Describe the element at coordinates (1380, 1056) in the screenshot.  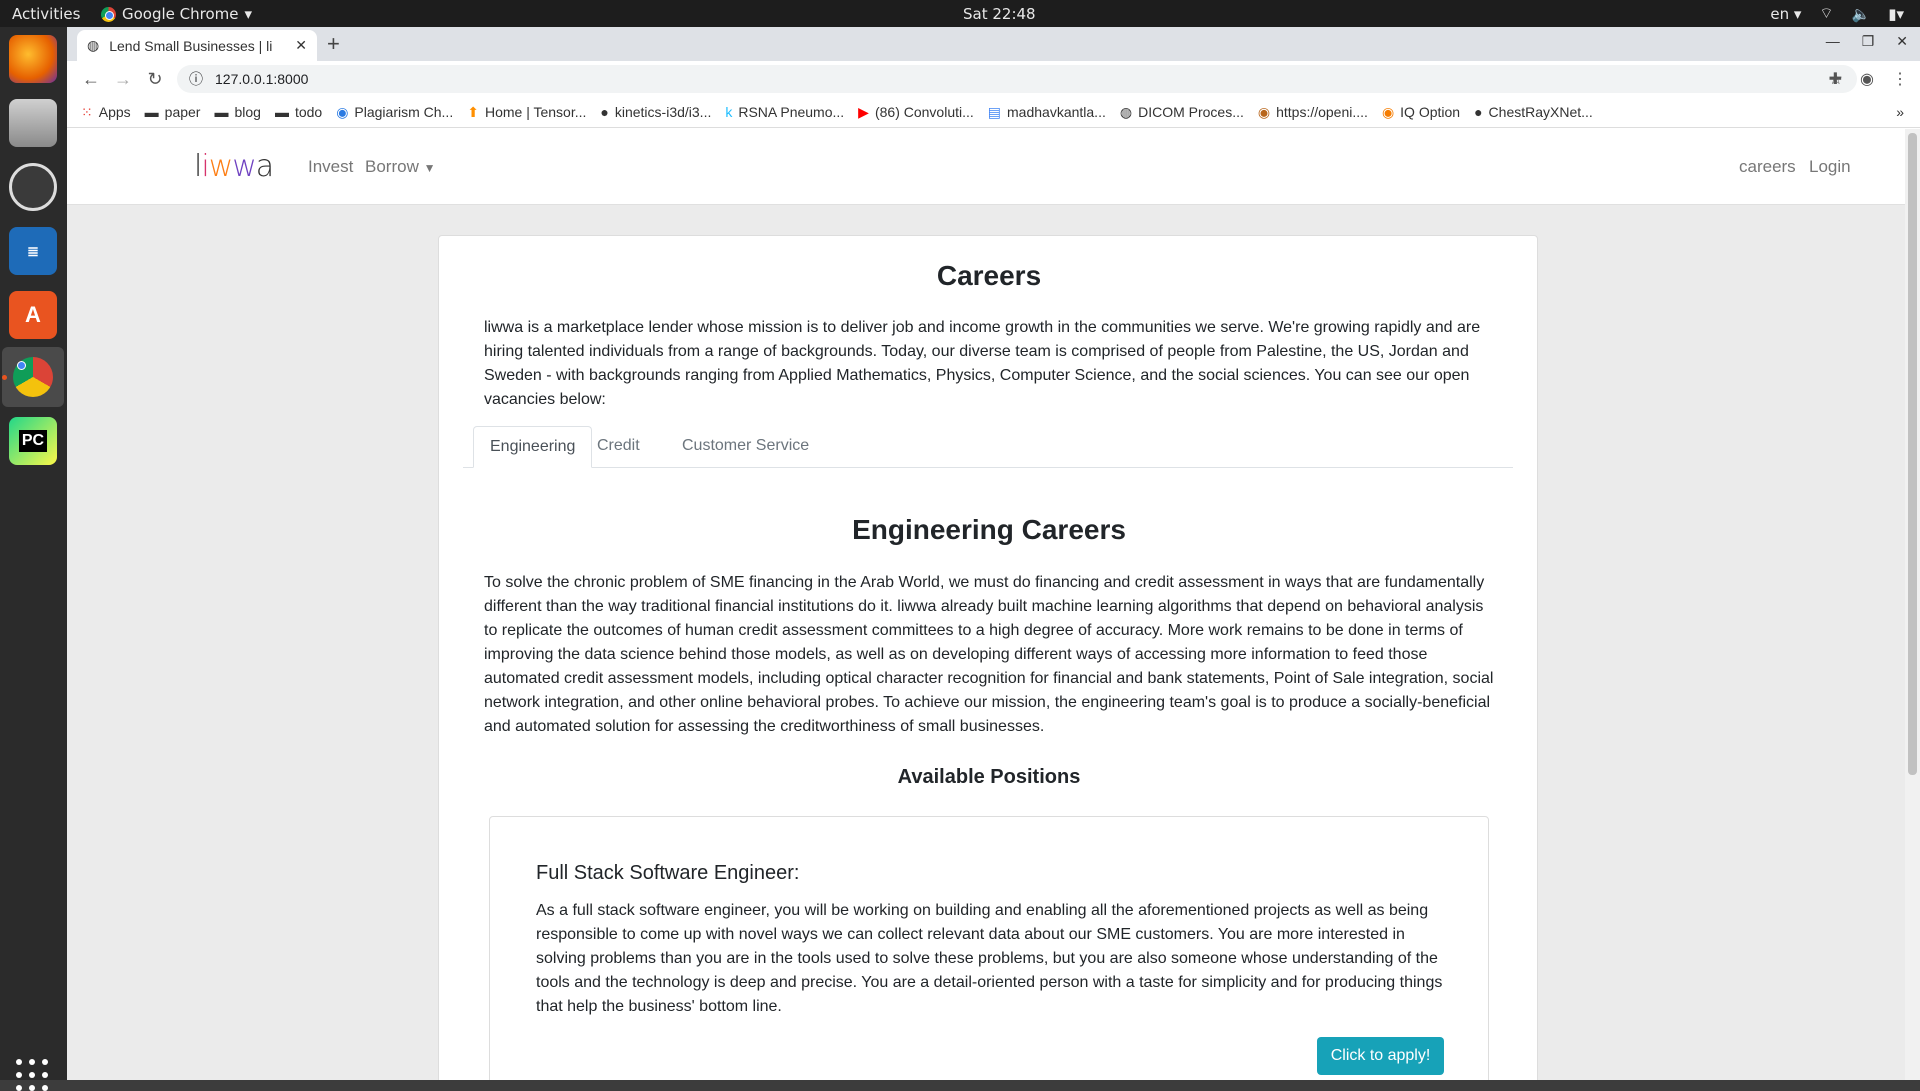
I see `apply-button: Click to apply!` at that location.